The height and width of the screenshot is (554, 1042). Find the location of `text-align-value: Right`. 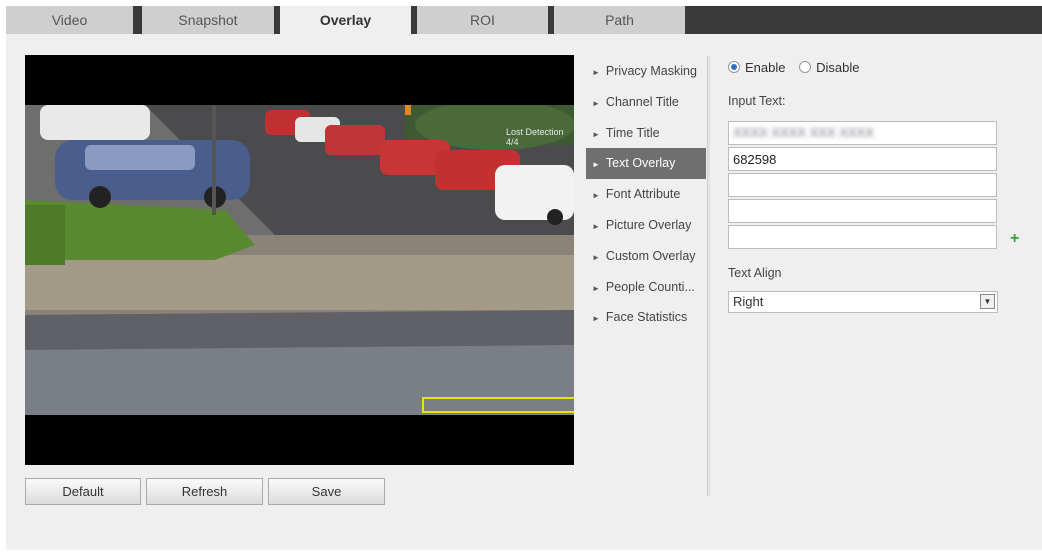

text-align-value: Right is located at coordinates (748, 301).